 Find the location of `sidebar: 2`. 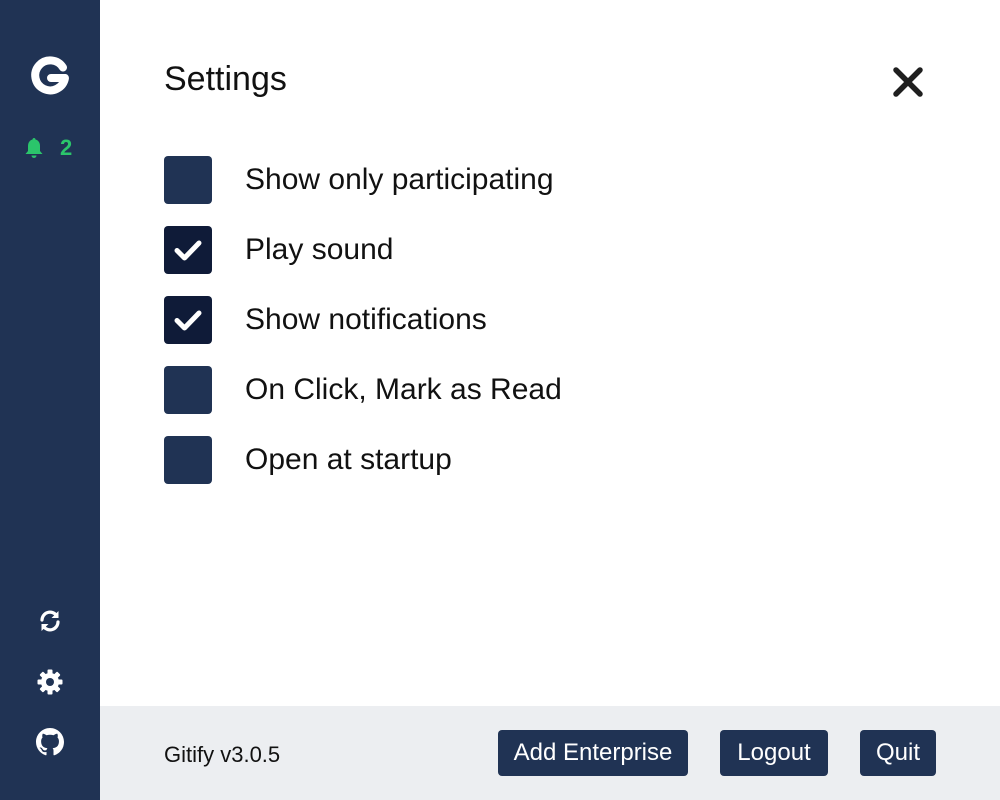

sidebar: 2 is located at coordinates (50, 400).